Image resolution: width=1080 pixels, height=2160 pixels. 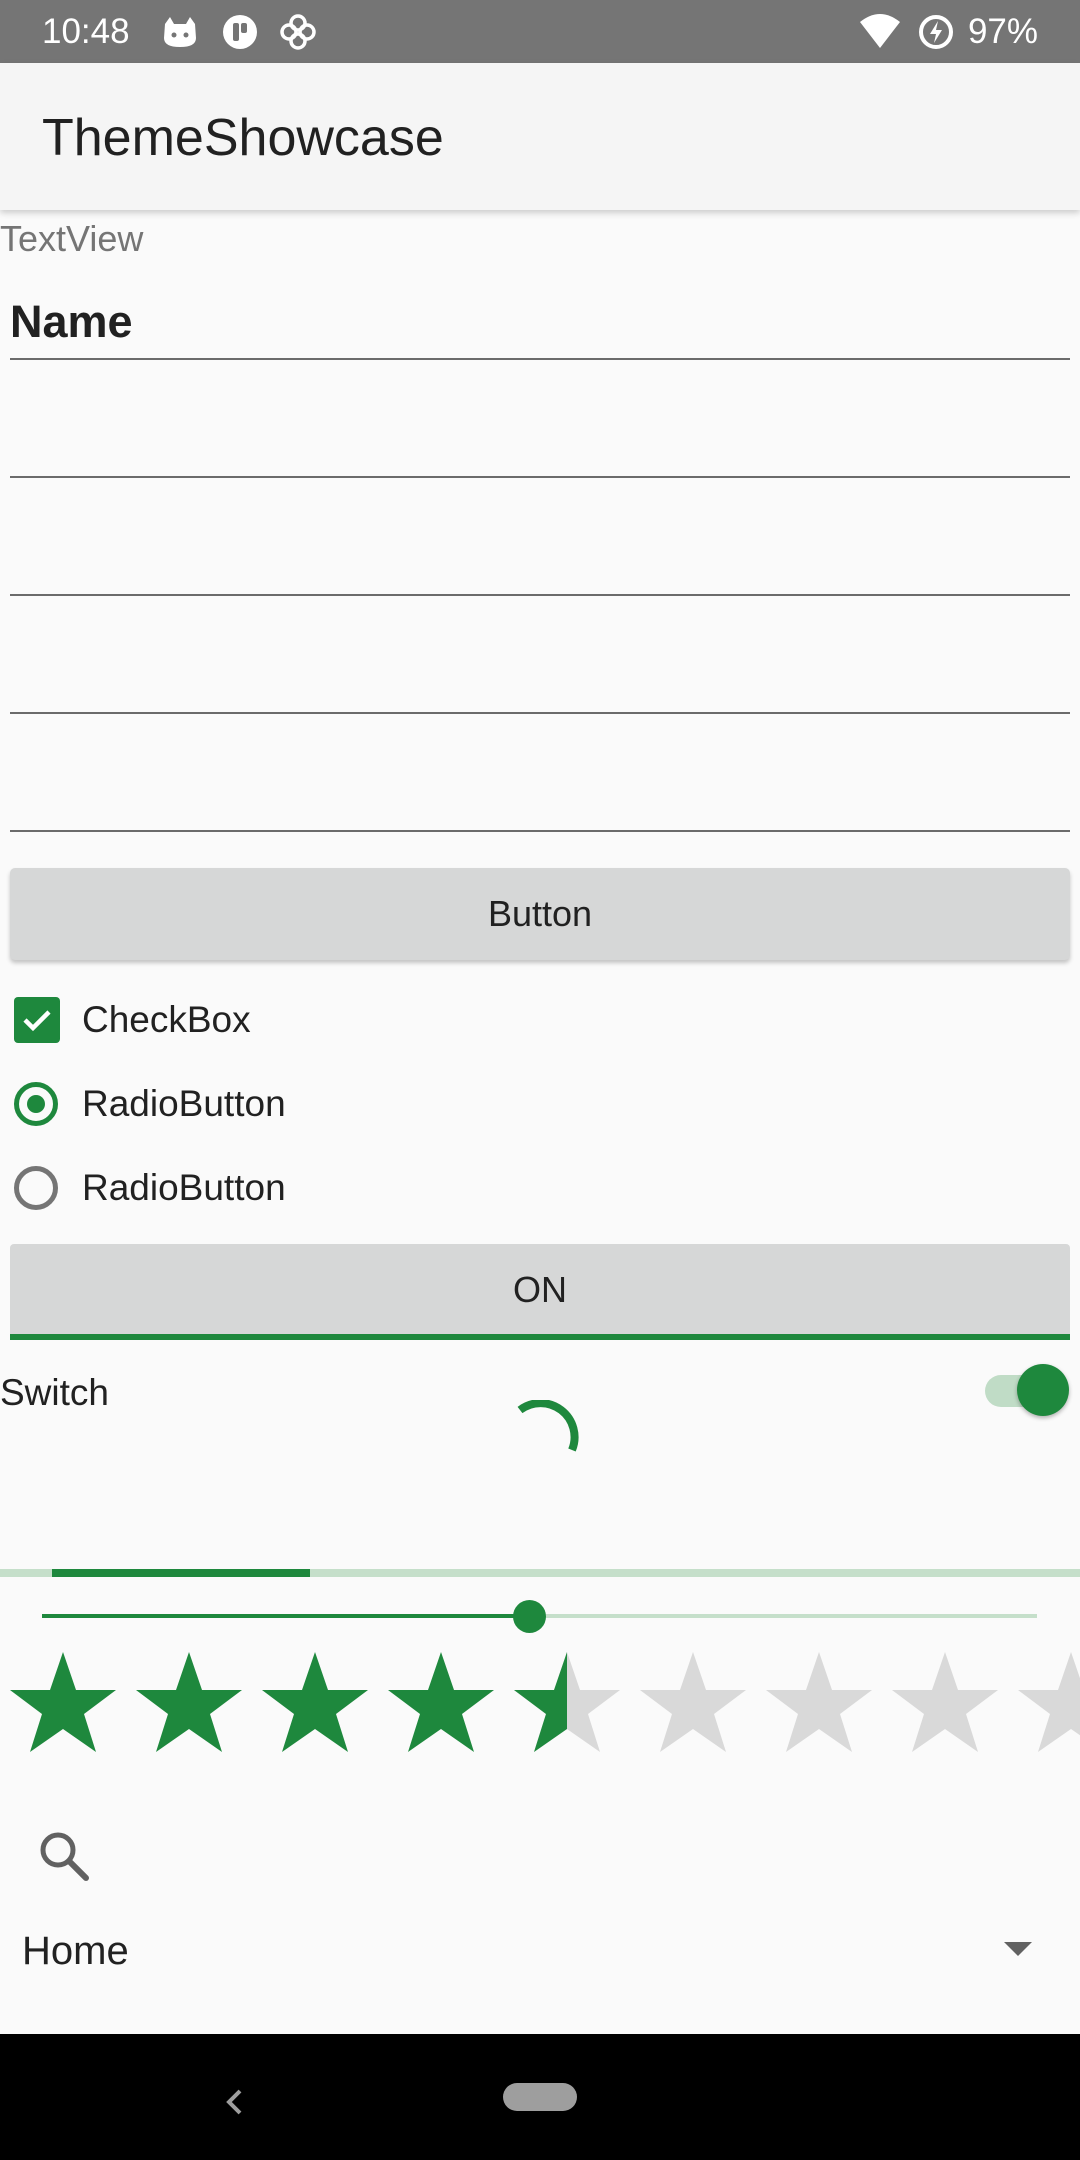 I want to click on rating-bar, so click(x=540, y=1703).